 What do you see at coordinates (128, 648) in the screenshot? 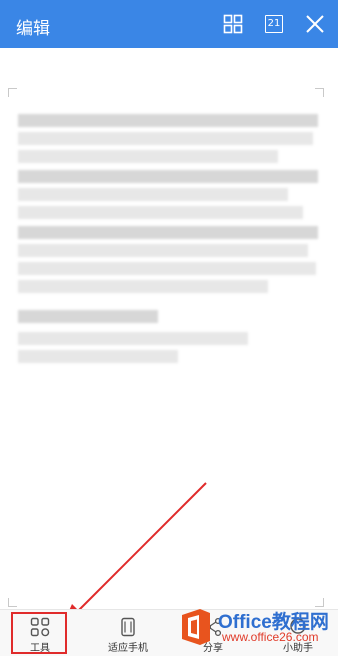
I see `fit-phone-label: 适应手机` at bounding box center [128, 648].